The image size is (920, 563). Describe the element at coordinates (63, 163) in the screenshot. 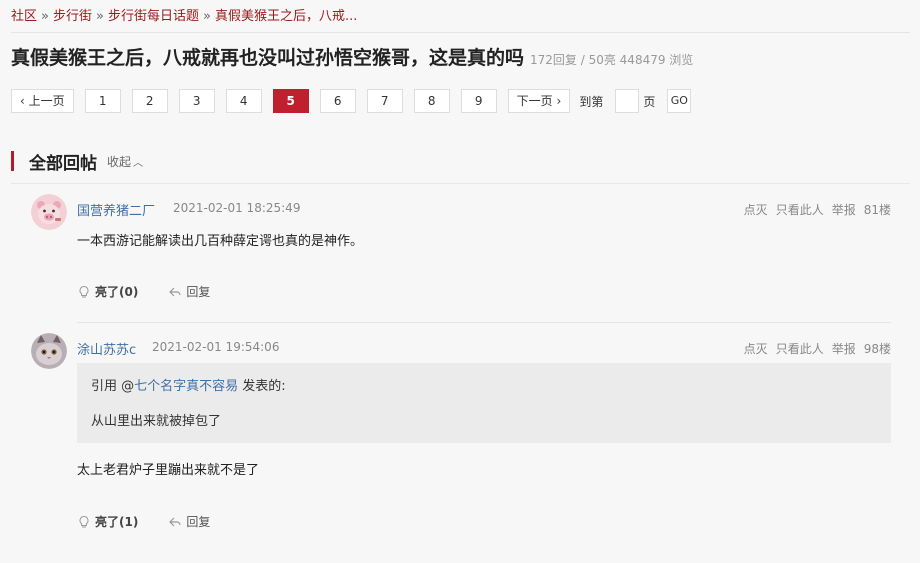

I see `section-title: 全部回帖` at that location.